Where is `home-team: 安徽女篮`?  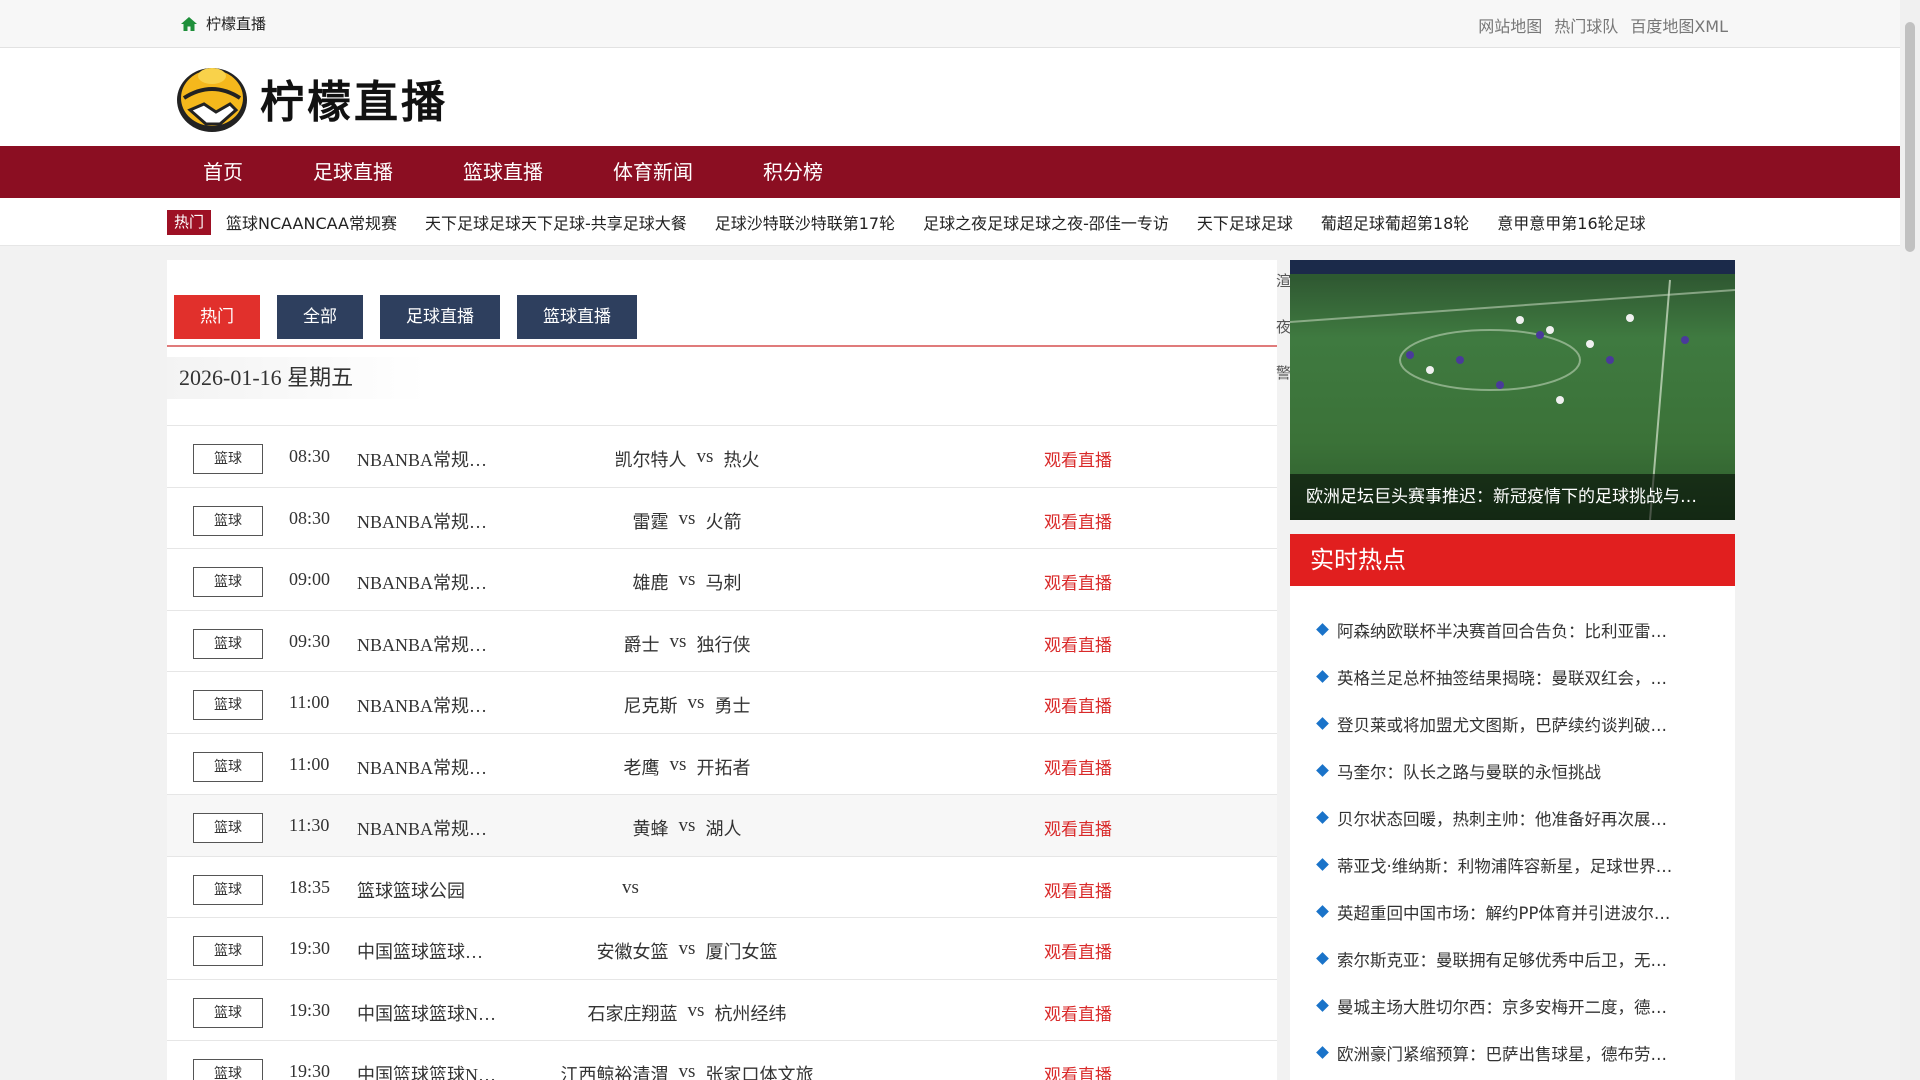
home-team: 安徽女篮 is located at coordinates (632, 952).